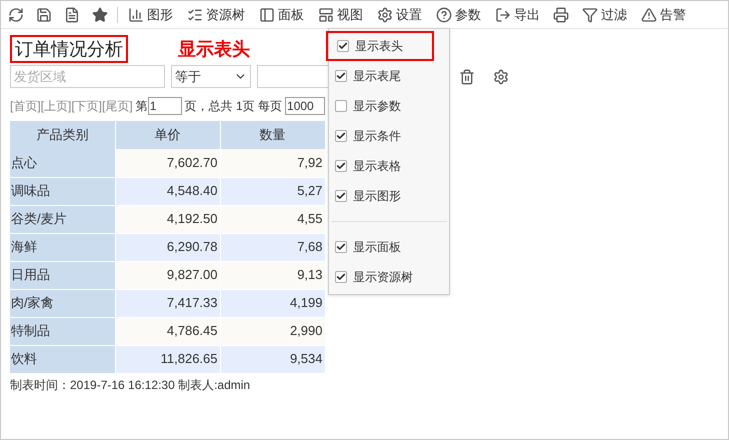  Describe the element at coordinates (150, 14) in the screenshot. I see `toolbar-button: 图形` at that location.